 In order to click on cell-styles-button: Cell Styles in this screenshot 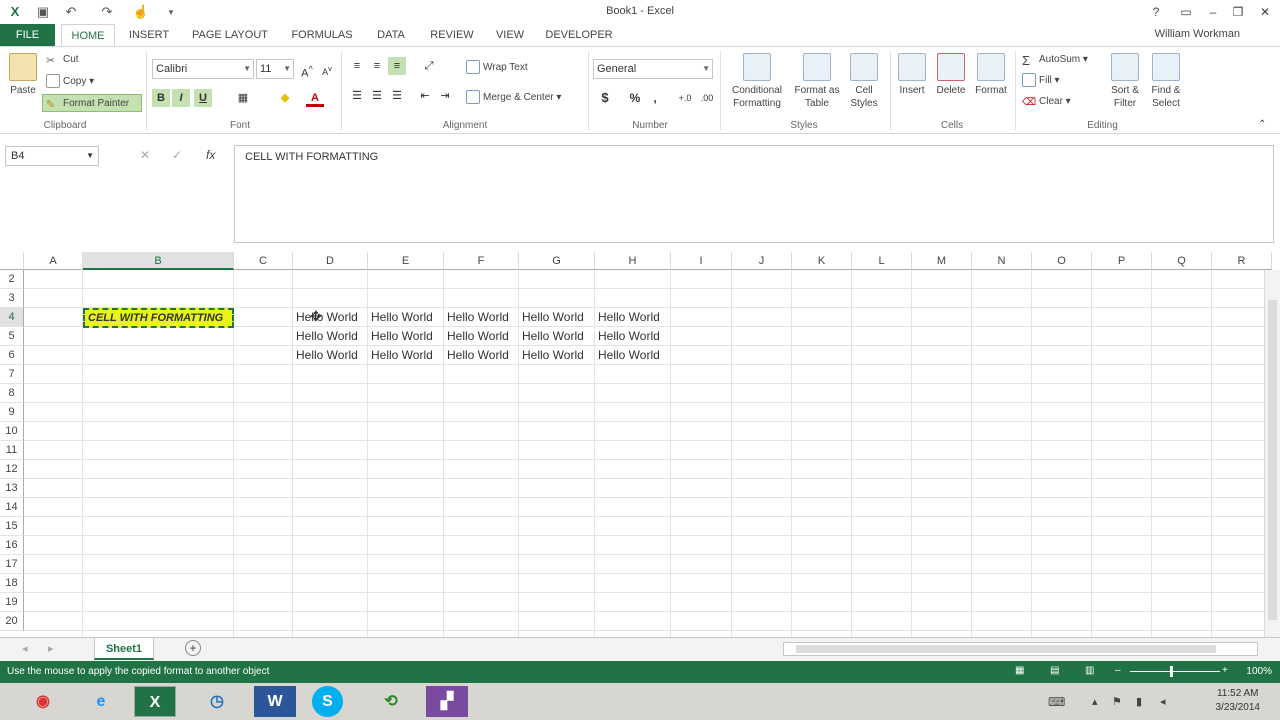, I will do `click(864, 81)`.